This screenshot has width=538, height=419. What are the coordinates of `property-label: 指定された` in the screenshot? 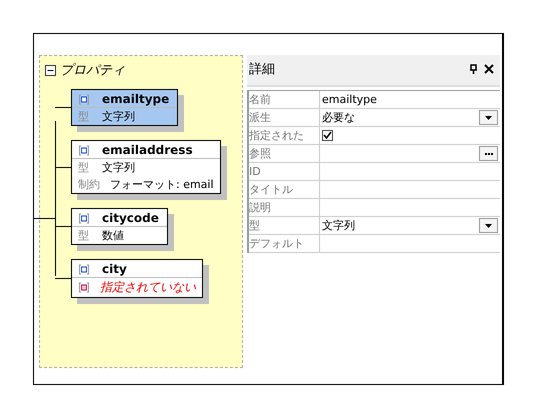 It's located at (284, 135).